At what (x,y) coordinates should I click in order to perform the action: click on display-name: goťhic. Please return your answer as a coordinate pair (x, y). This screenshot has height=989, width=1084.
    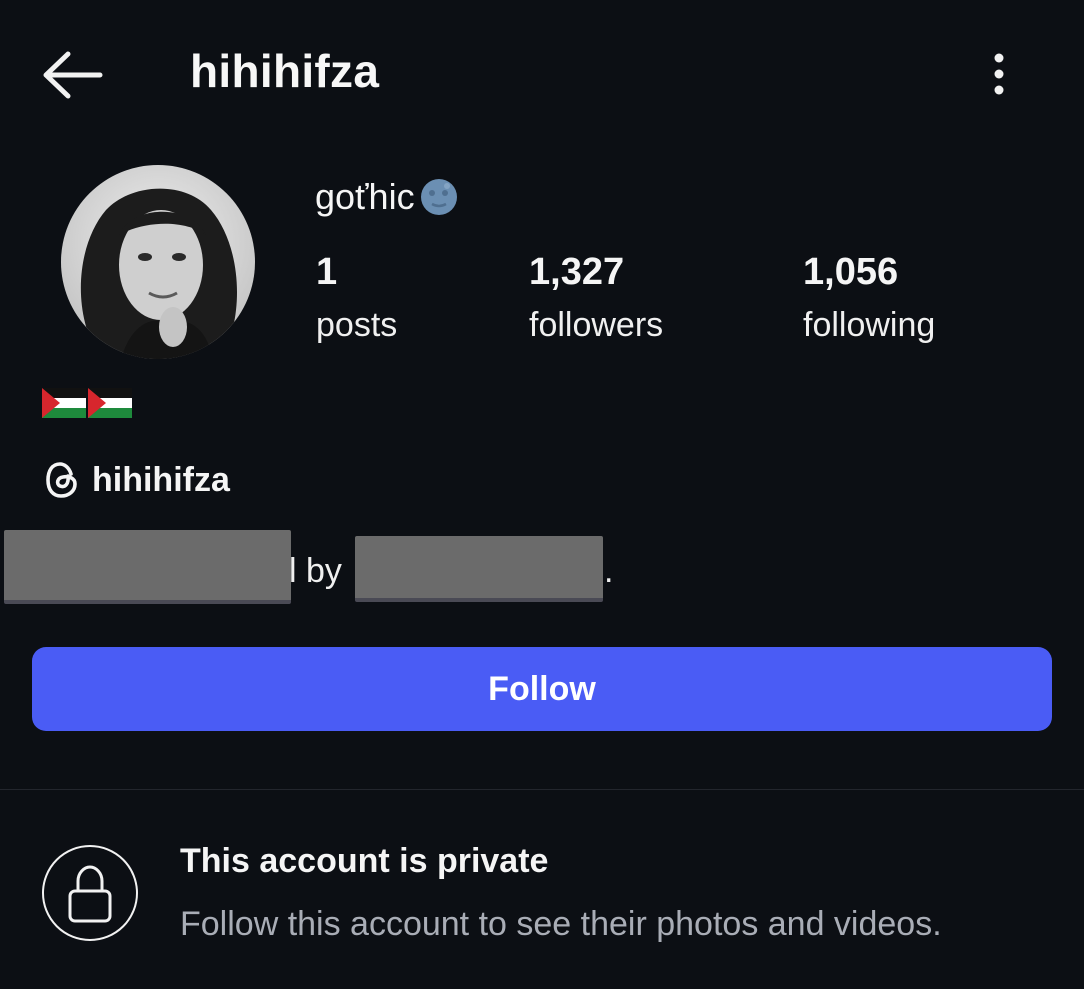
    Looking at the image, I should click on (387, 197).